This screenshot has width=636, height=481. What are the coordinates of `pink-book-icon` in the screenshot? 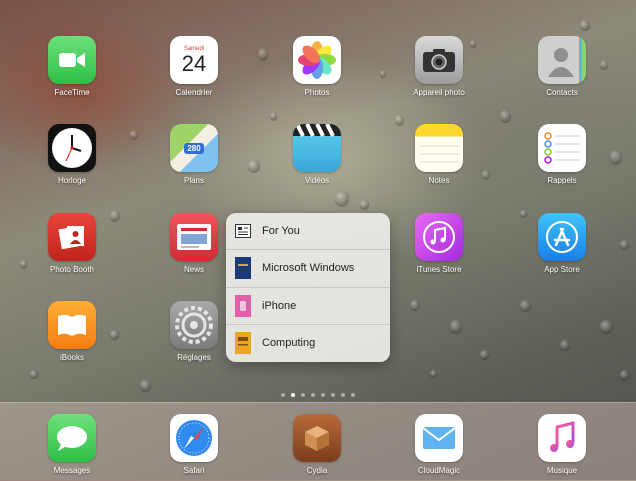 It's located at (243, 305).